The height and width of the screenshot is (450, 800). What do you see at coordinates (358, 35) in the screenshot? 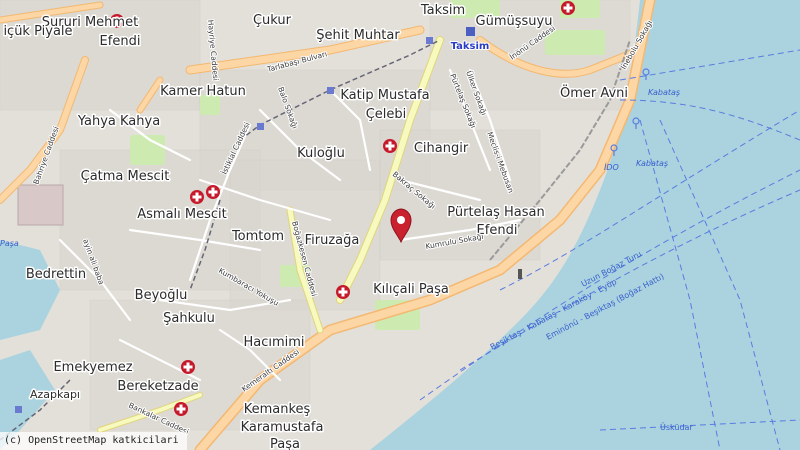
I see `district-label: Şehit Muhtar` at bounding box center [358, 35].